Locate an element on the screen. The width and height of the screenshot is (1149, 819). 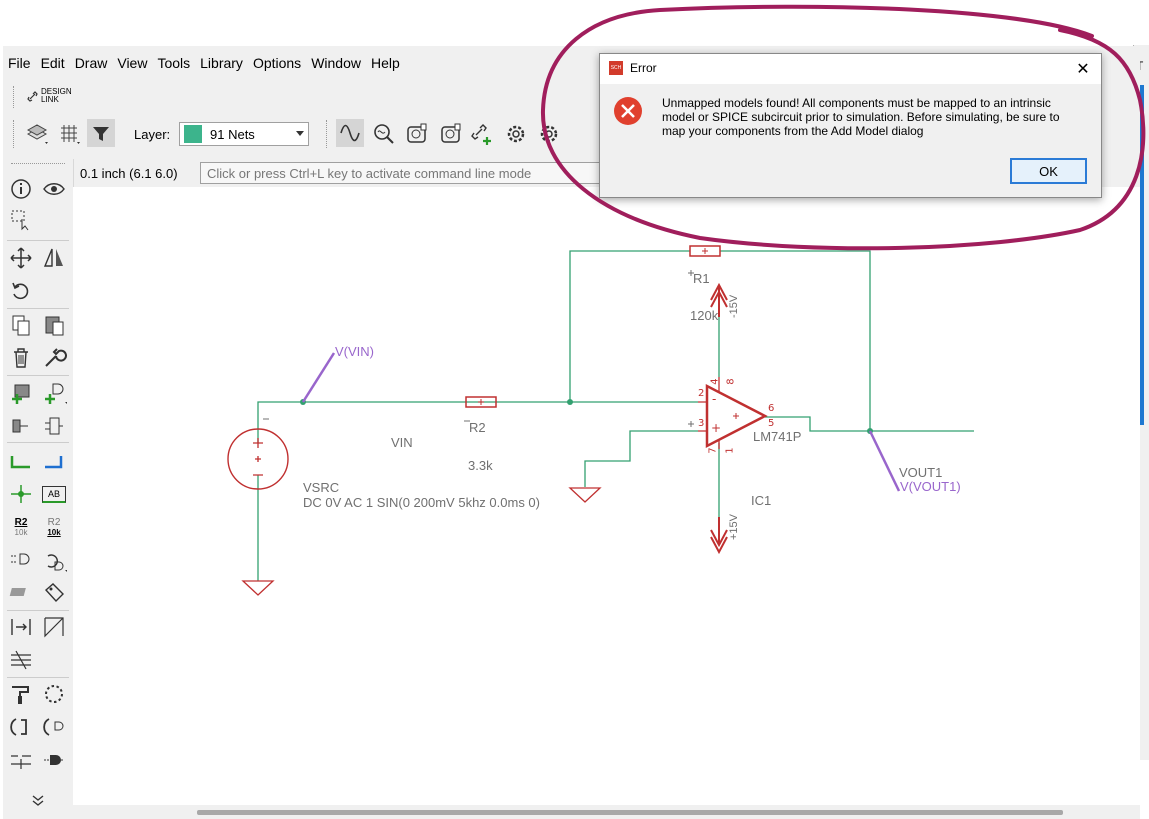
scope-icon is located at coordinates (417, 134).